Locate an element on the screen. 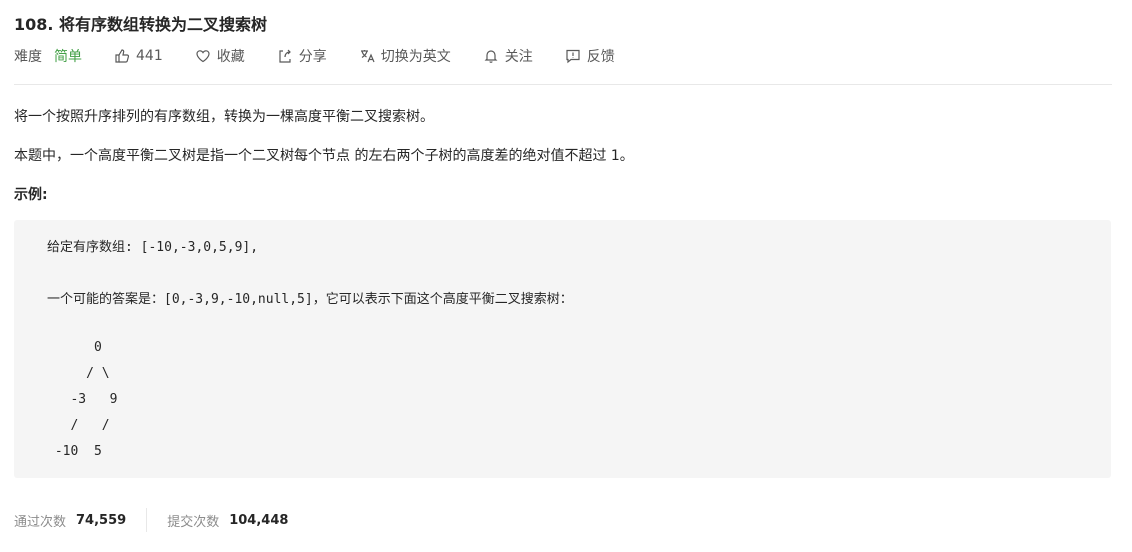 This screenshot has width=1132, height=552. submission-stats: 通过次数 74,559 提交次数 104,448 is located at coordinates (151, 520).